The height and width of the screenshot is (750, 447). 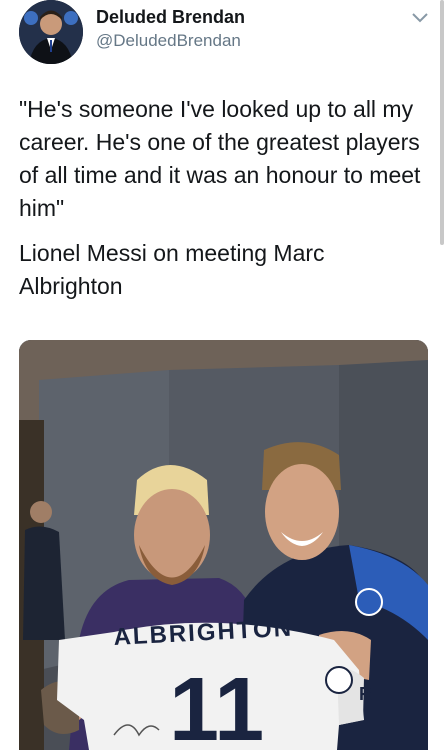 What do you see at coordinates (168, 41) in the screenshot?
I see `author-handle: @DeludedBrendan` at bounding box center [168, 41].